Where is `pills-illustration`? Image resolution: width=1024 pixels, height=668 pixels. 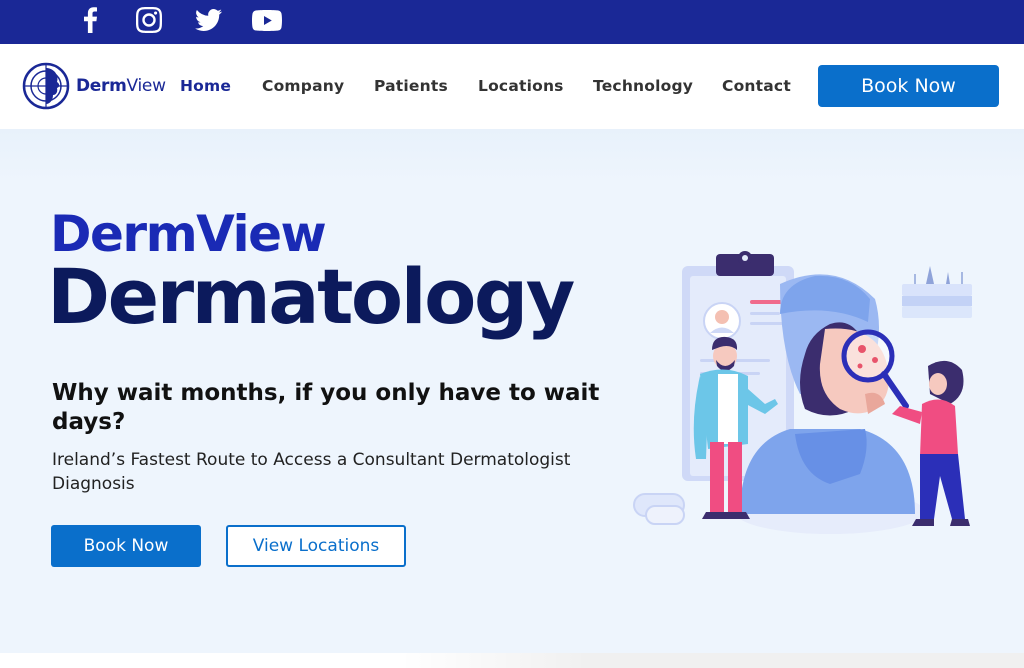
pills-illustration is located at coordinates (659, 509).